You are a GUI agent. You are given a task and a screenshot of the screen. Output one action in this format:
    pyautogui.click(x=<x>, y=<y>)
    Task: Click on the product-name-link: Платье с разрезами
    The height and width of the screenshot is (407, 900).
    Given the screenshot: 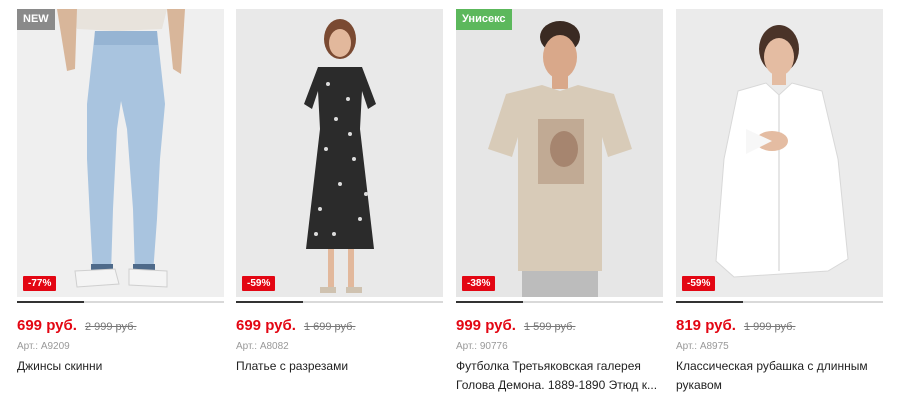 What is the action you would take?
    pyautogui.click(x=339, y=366)
    